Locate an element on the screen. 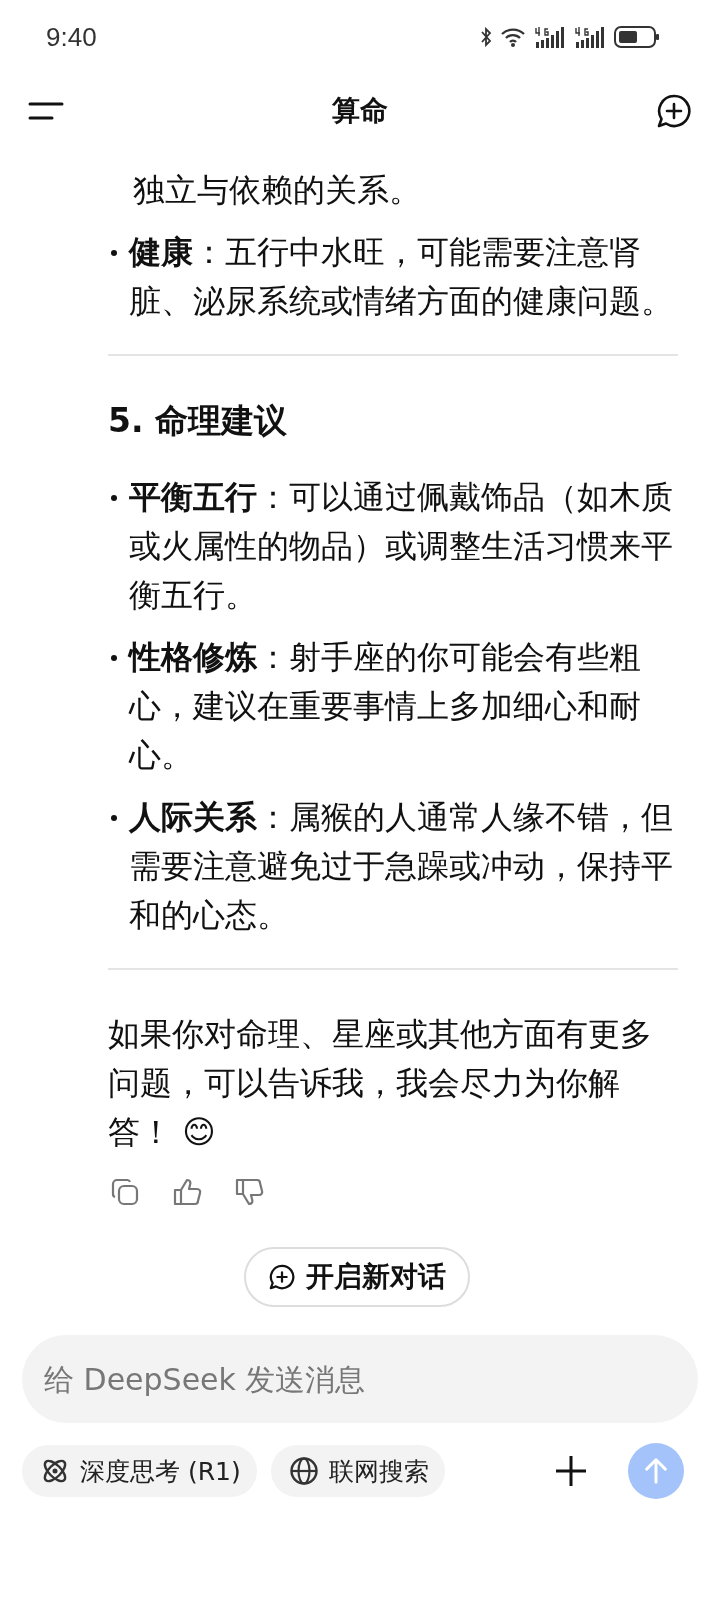 This screenshot has height=1602, width=720. web-search-toggle: 联网搜索 is located at coordinates (357, 1471).